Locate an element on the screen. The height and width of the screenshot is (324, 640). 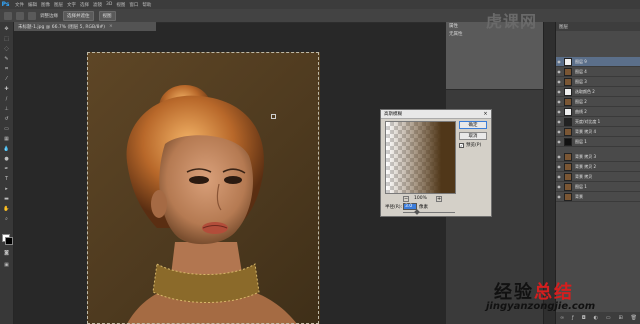
pen-tool-icon: ✒ is located at coordinates (6, 169).